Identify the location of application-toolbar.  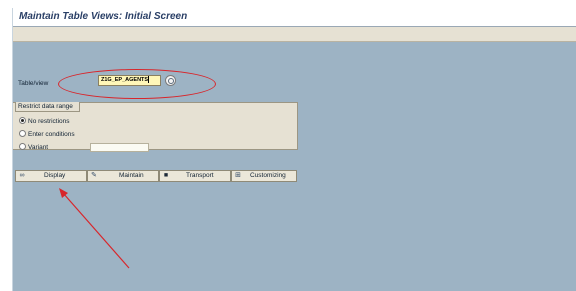
(294, 34).